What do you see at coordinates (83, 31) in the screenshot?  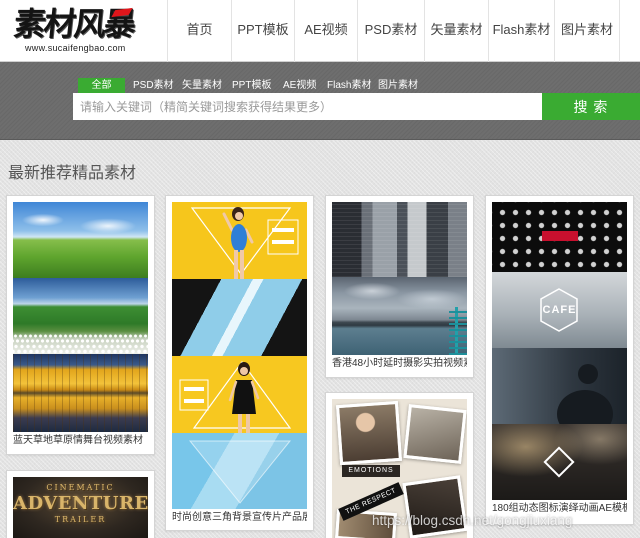 I see `site-logo: 素材风暴 www.sucaifengbao.com` at bounding box center [83, 31].